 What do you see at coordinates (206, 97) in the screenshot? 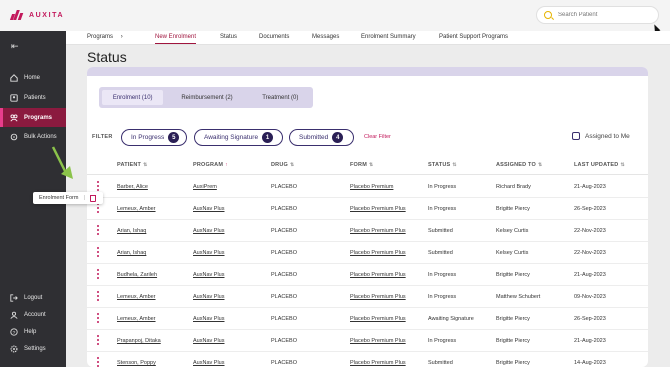
I see `segment-reimbursement: Reimbursement (2)` at bounding box center [206, 97].